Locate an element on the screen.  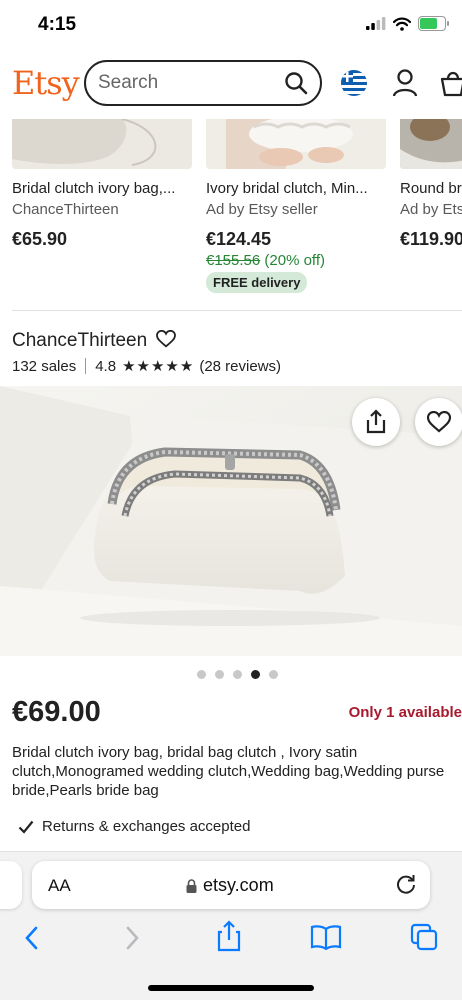
search-icon is located at coordinates (296, 83).